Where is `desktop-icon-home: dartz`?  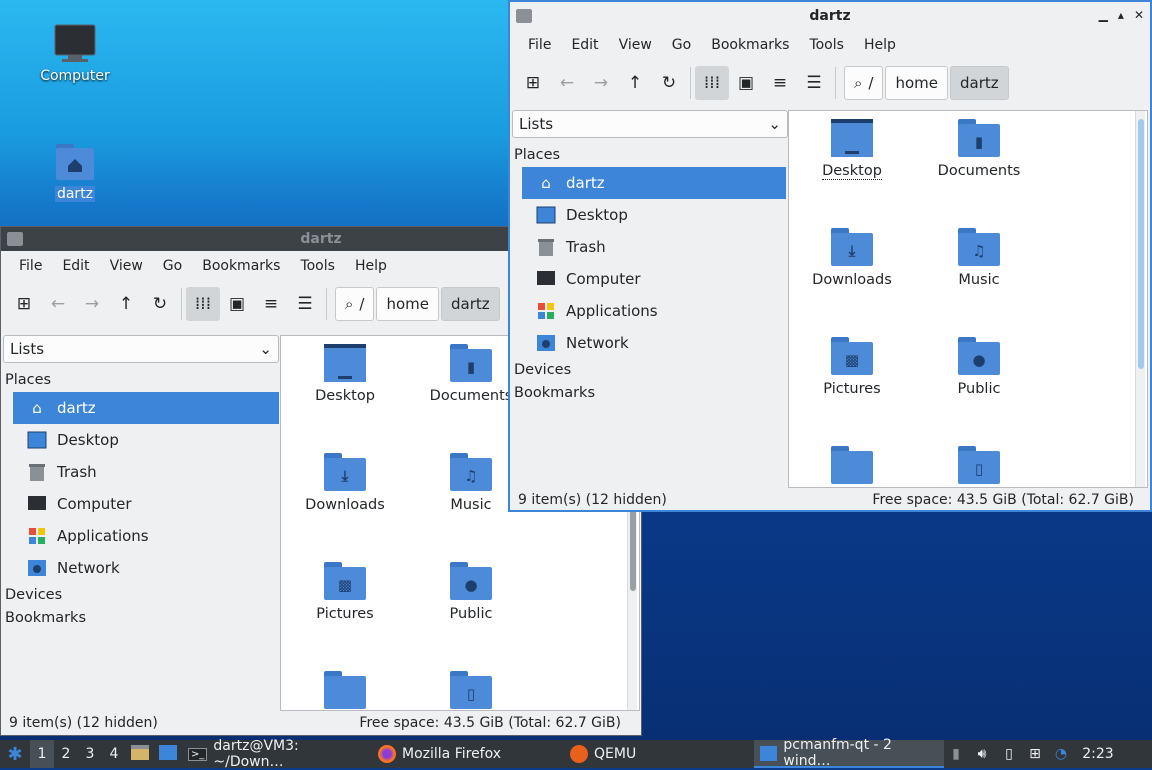 desktop-icon-home: dartz is located at coordinates (75, 172).